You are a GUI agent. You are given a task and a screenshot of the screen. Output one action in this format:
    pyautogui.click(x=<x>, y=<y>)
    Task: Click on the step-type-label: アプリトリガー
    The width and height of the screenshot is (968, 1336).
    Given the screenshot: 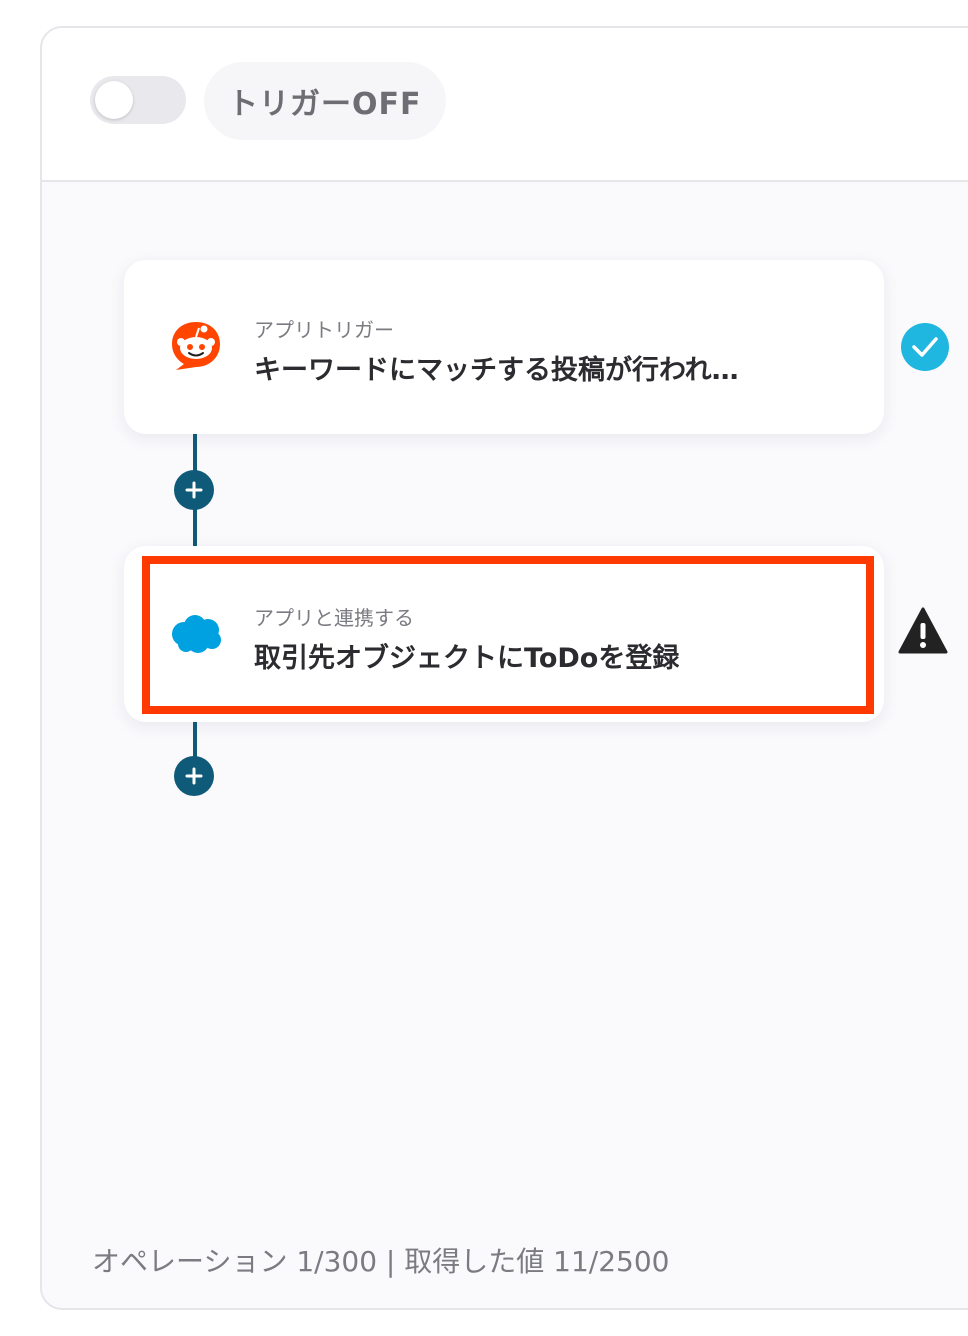 What is the action you would take?
    pyautogui.click(x=324, y=330)
    